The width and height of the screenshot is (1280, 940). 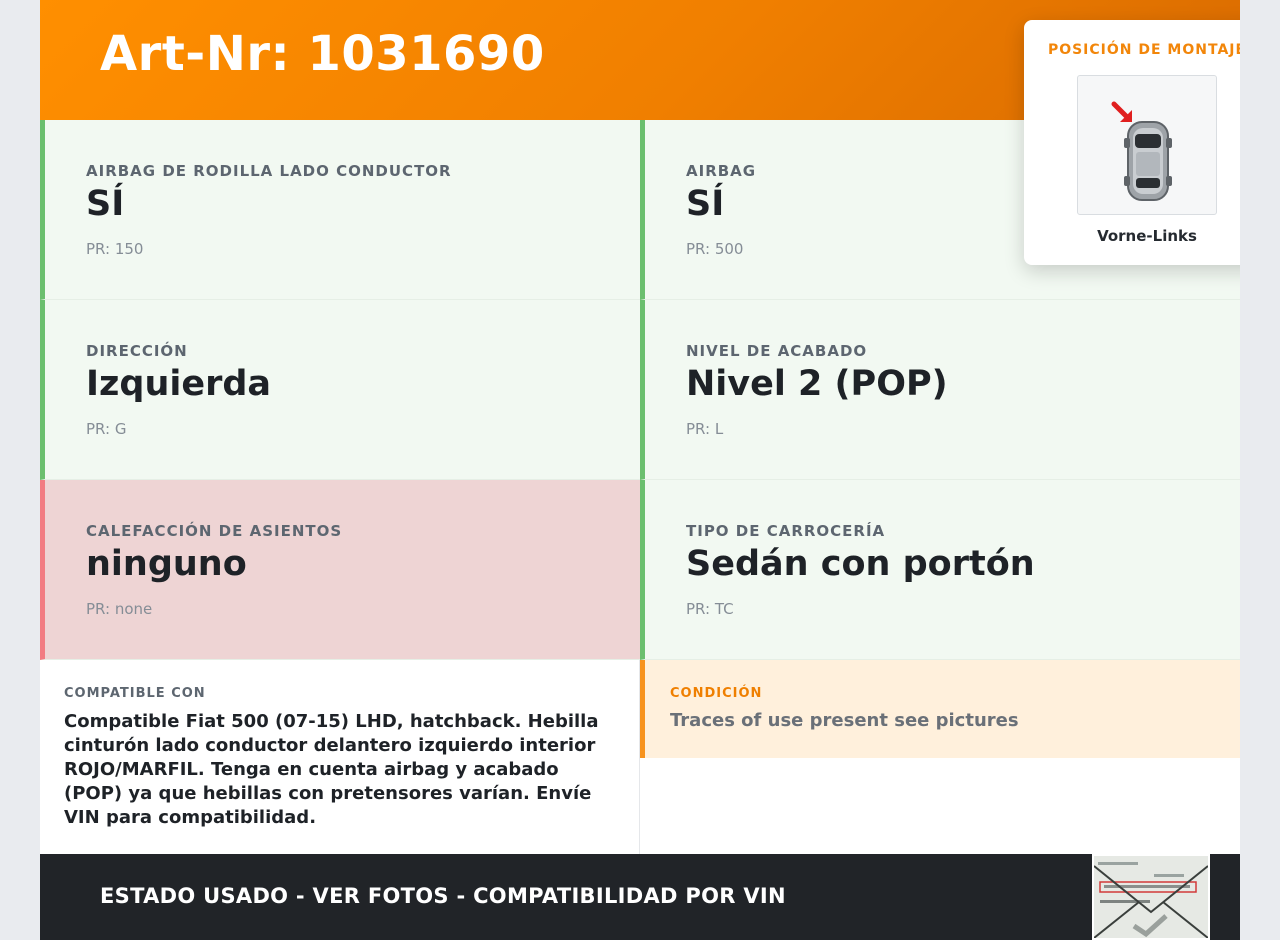 I want to click on spec-label: AIRBAG DE RODILLA LADO CONDUCTOR, so click(x=269, y=171).